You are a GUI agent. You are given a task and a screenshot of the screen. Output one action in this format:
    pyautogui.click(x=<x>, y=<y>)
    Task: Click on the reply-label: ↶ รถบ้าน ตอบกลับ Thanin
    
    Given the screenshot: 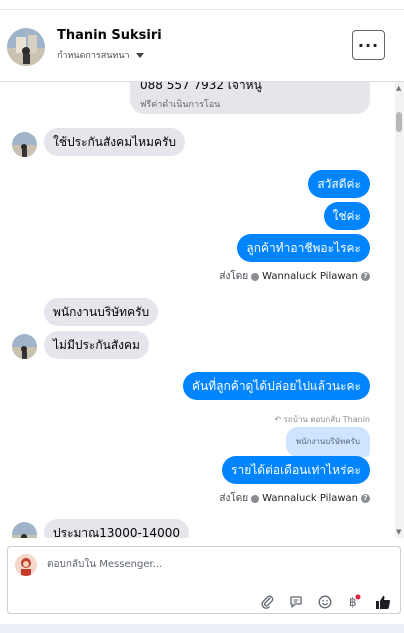 What is the action you would take?
    pyautogui.click(x=322, y=419)
    